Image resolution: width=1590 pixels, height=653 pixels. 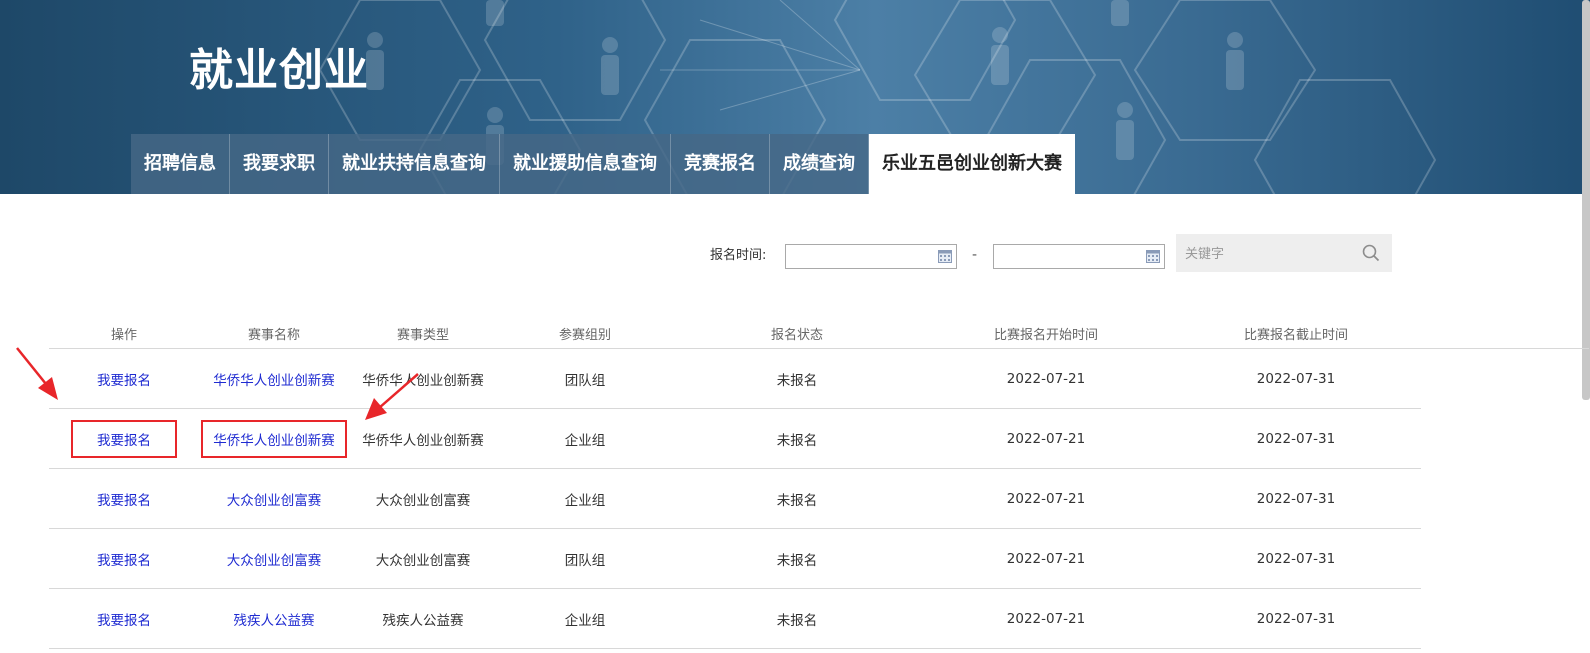 What do you see at coordinates (180, 164) in the screenshot?
I see `nav-tab-recruitment: 招聘信息` at bounding box center [180, 164].